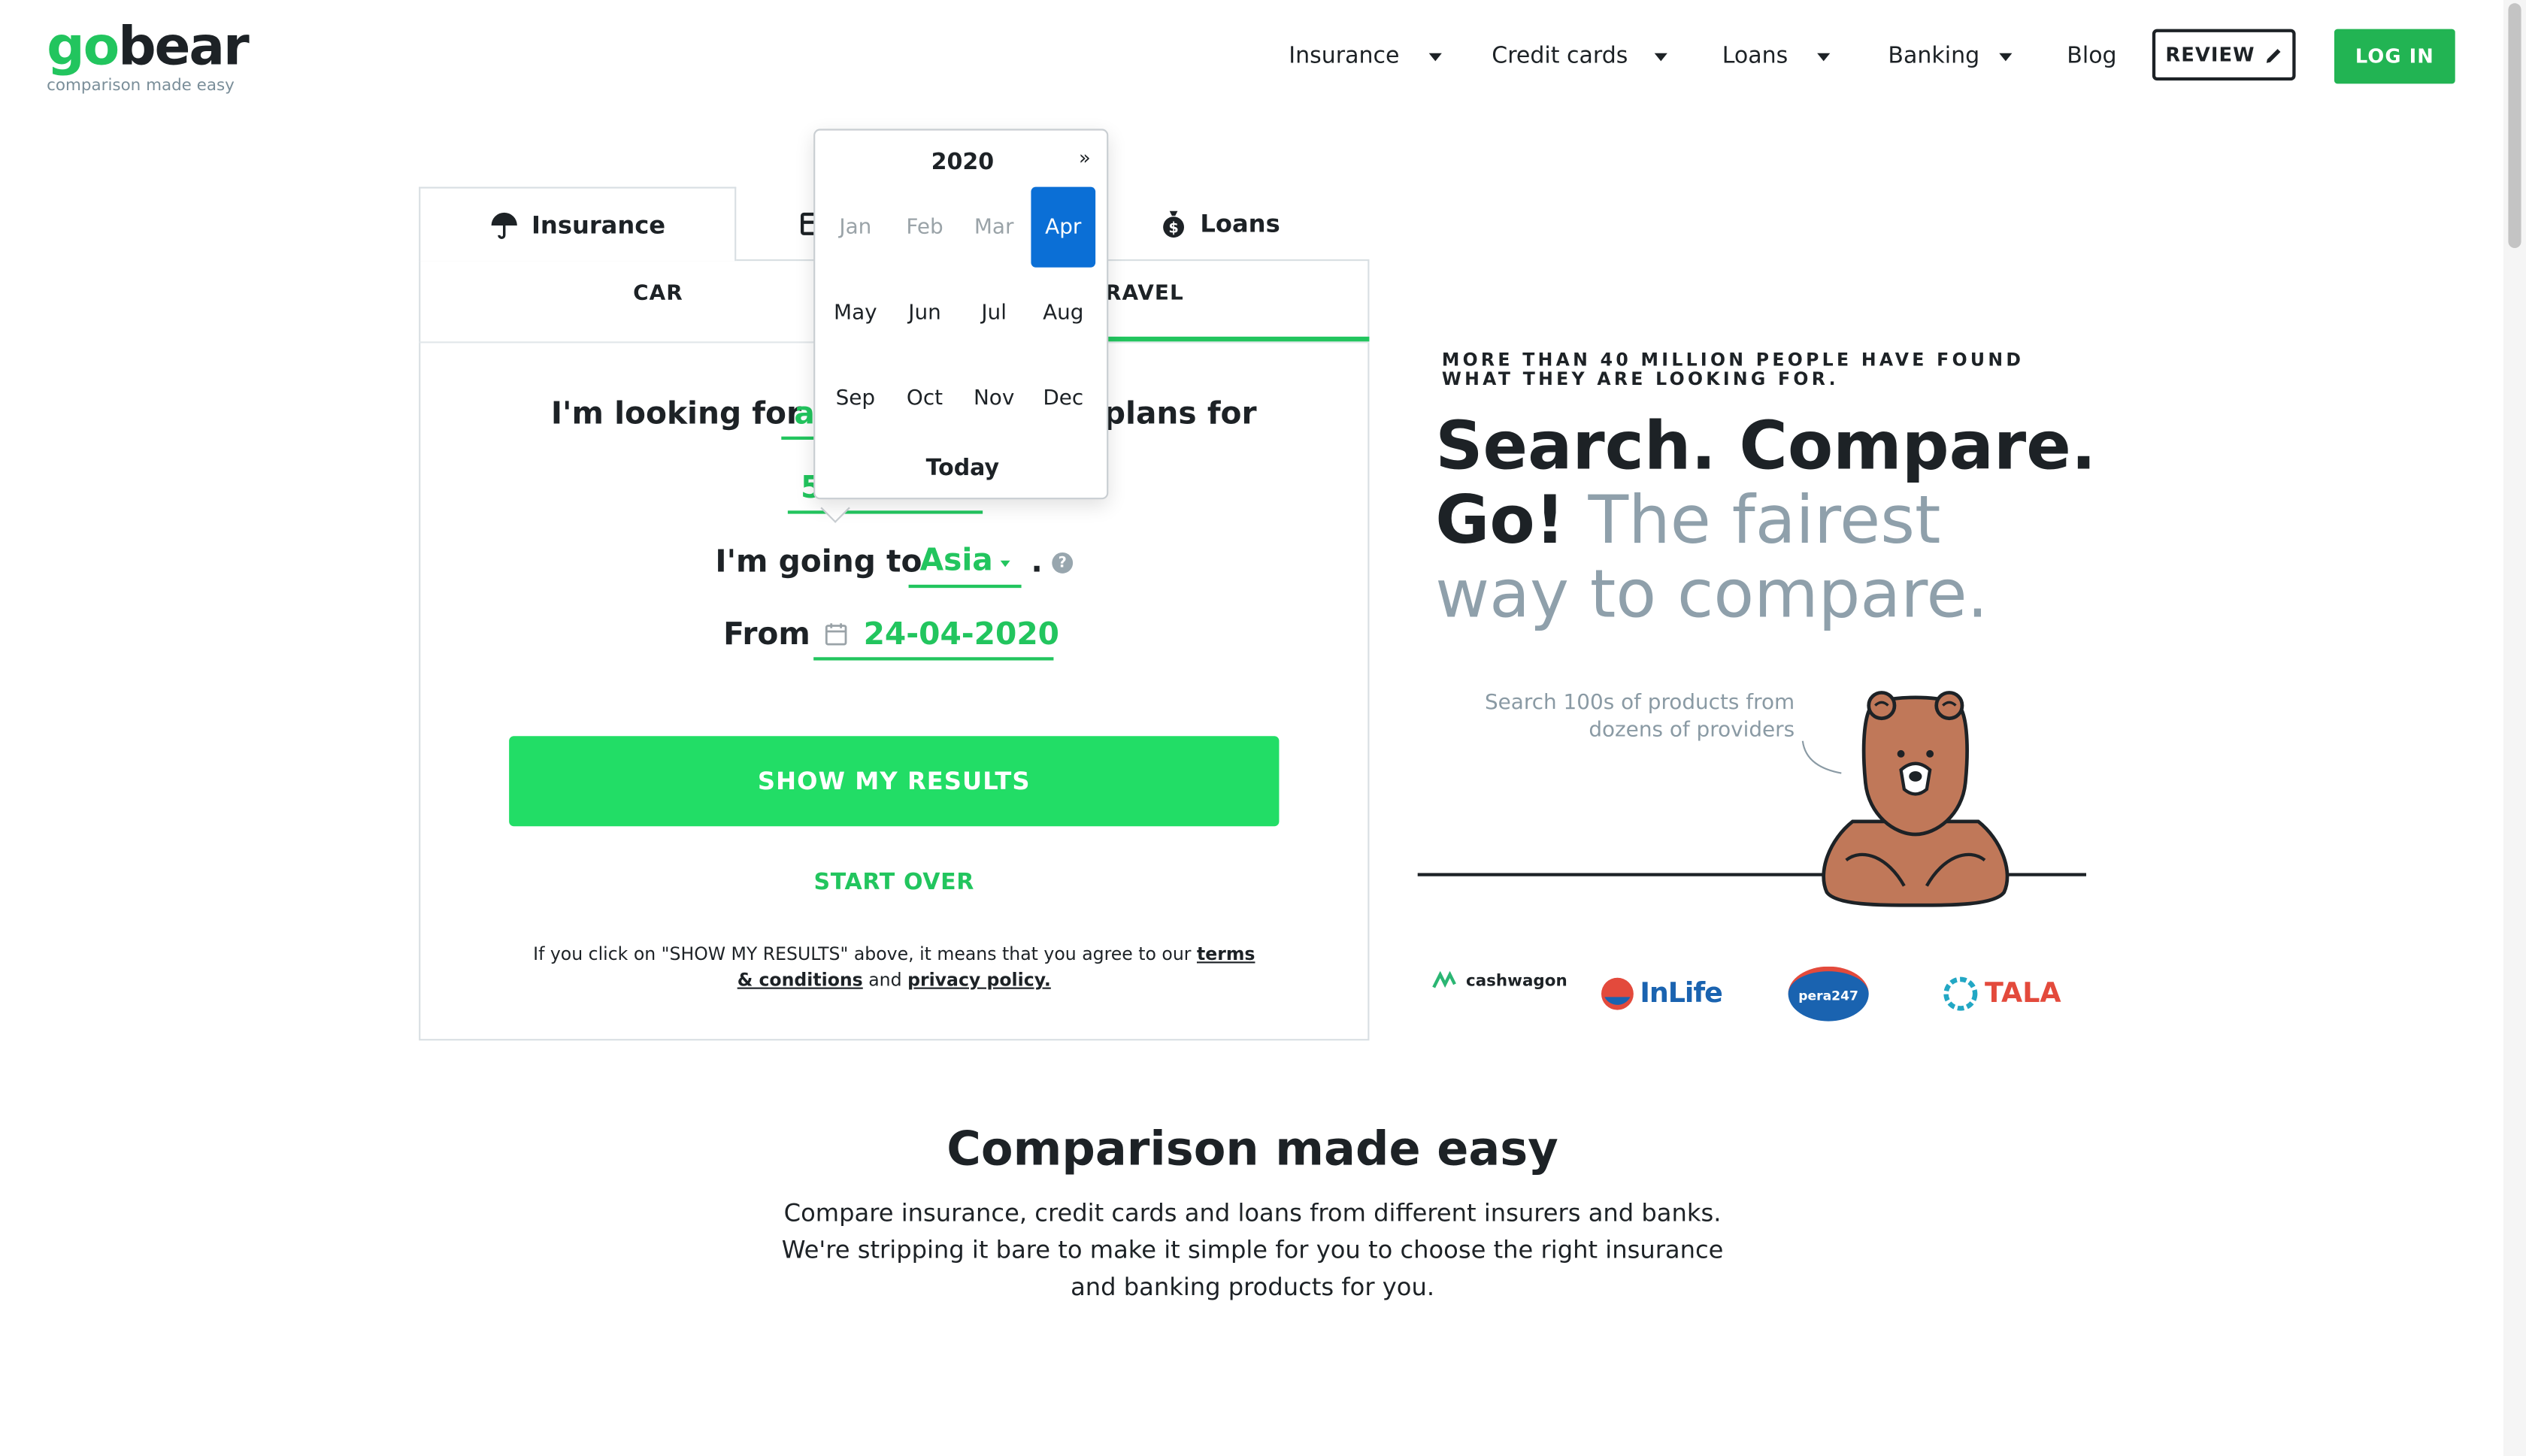 The height and width of the screenshot is (1456, 2526). I want to click on month-jun: Jun, so click(924, 312).